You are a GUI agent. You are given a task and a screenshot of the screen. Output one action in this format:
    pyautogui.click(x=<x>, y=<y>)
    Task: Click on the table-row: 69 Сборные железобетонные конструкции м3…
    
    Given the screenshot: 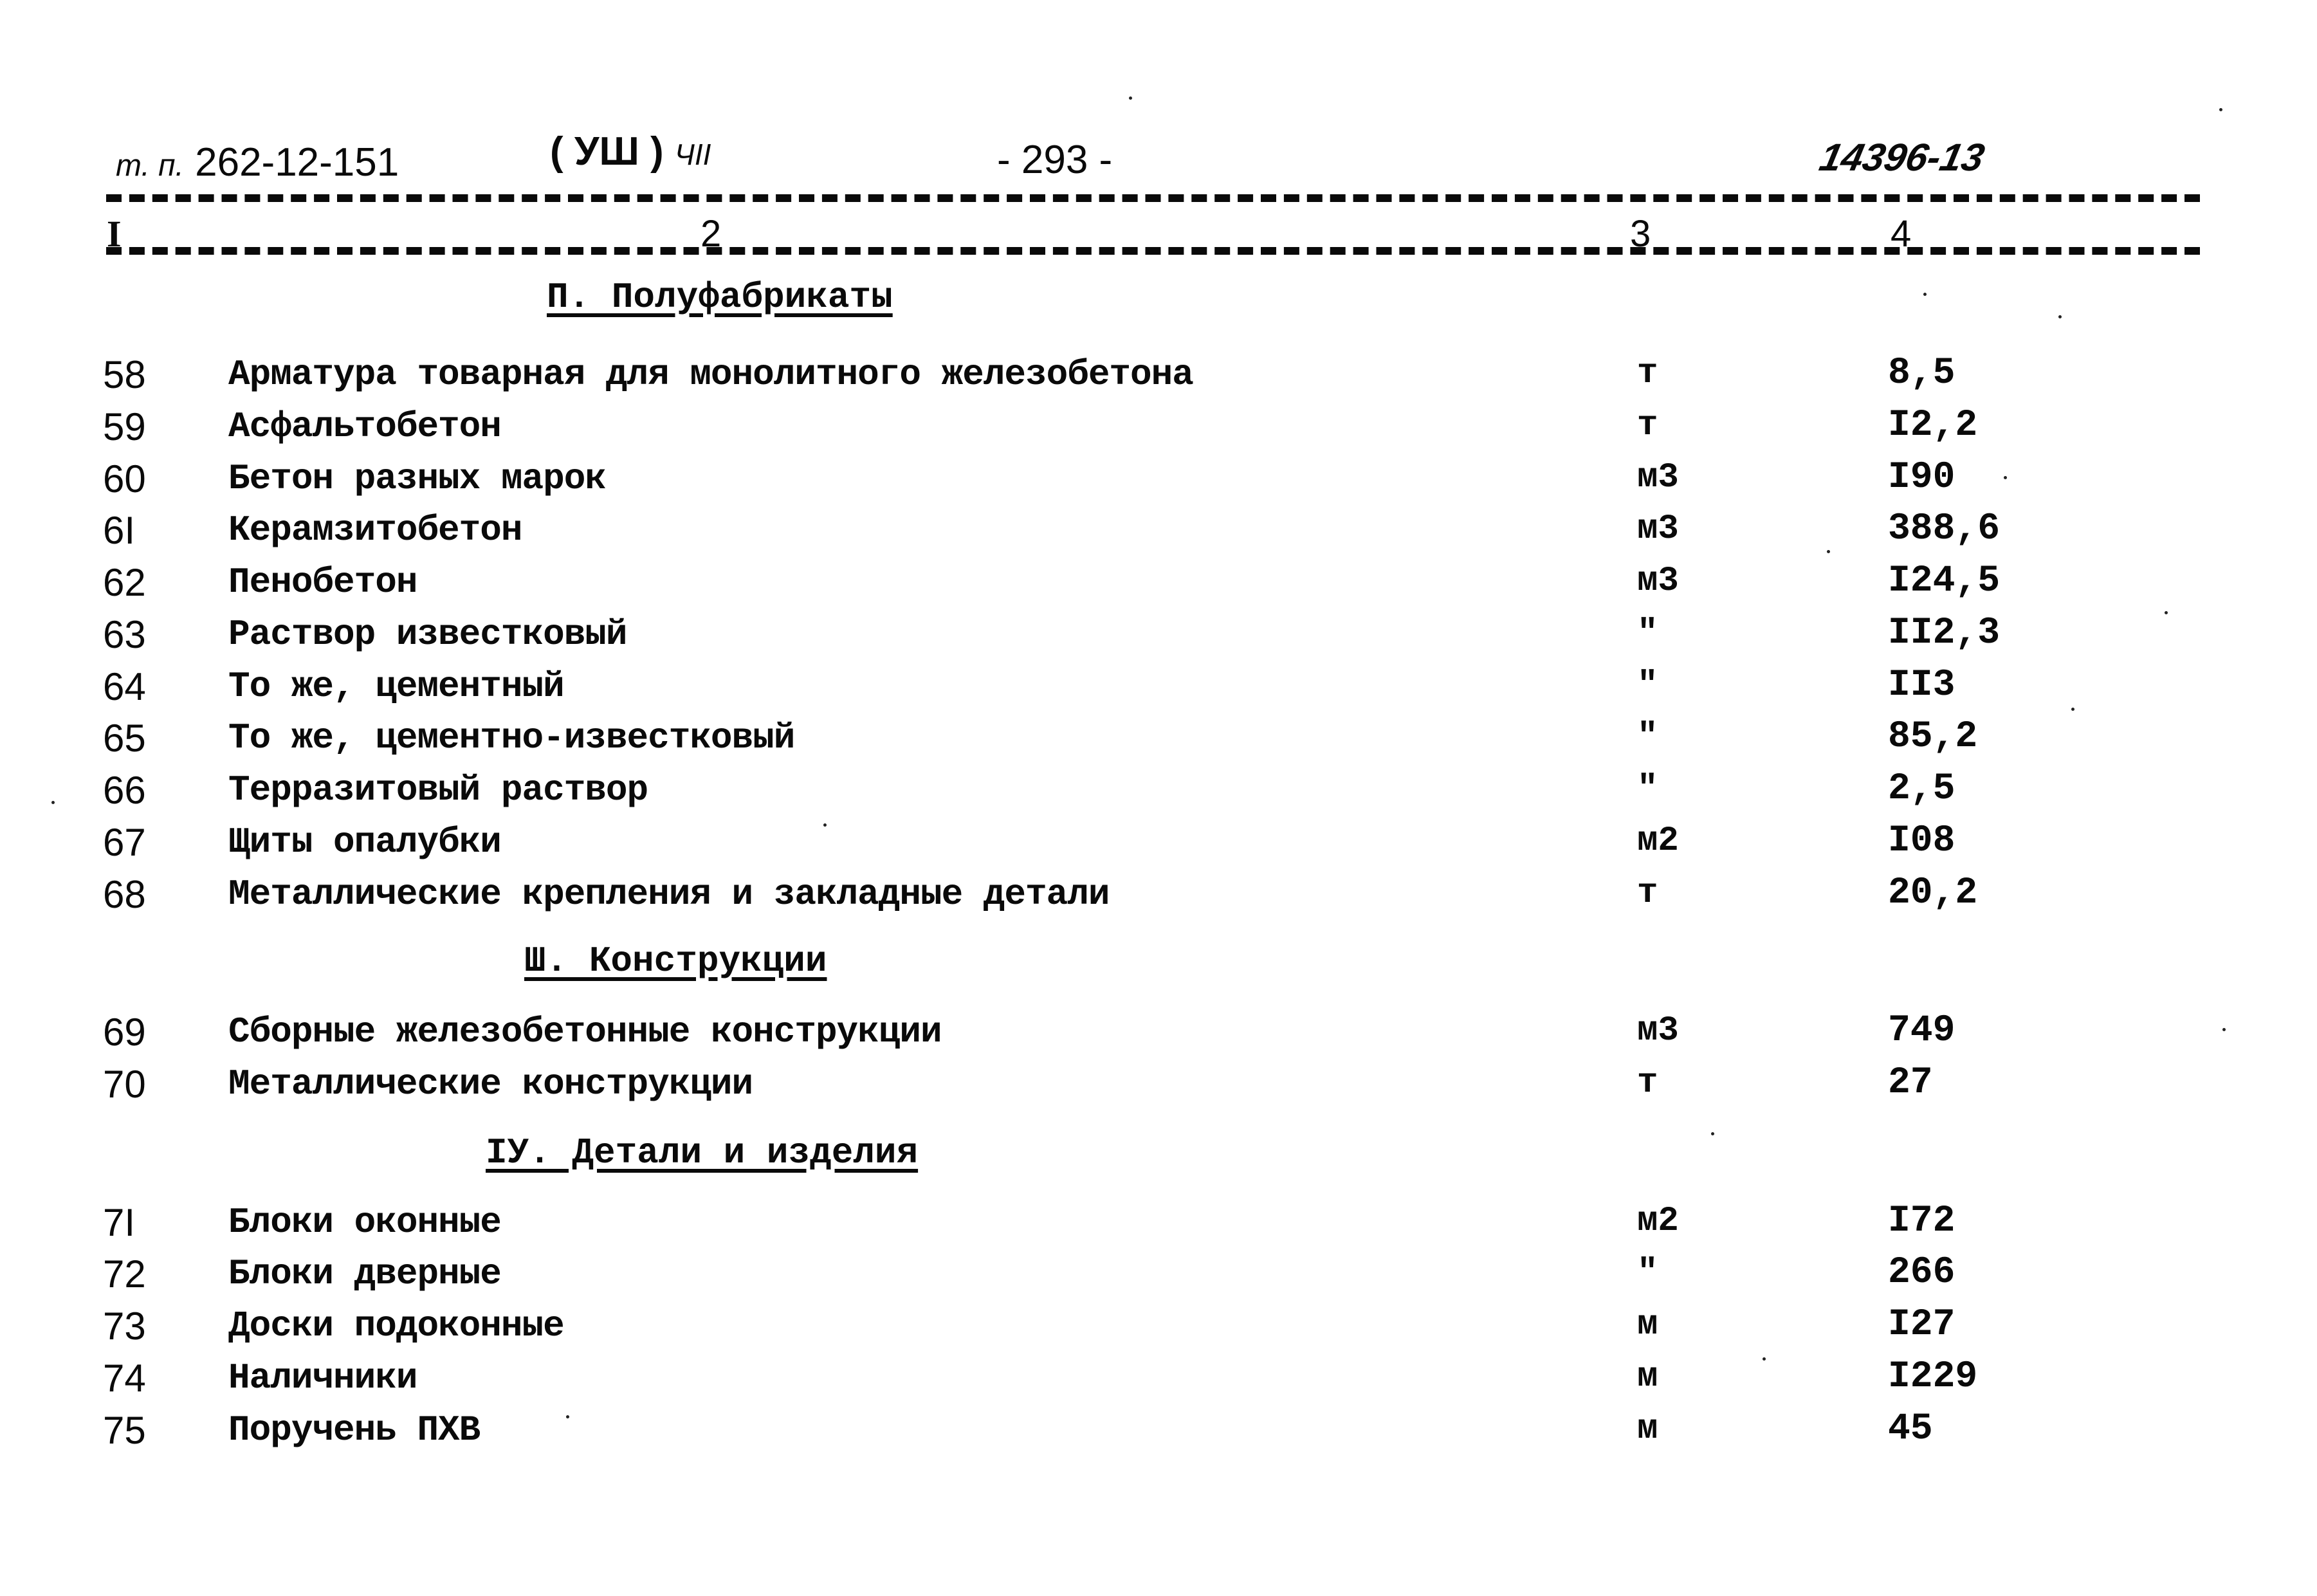 What is the action you would take?
    pyautogui.click(x=1158, y=1035)
    